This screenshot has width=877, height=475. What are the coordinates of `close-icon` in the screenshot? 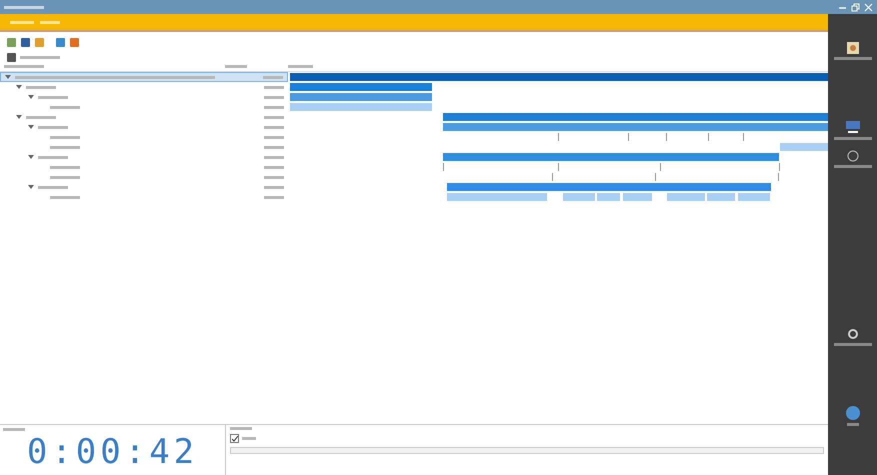 It's located at (868, 7).